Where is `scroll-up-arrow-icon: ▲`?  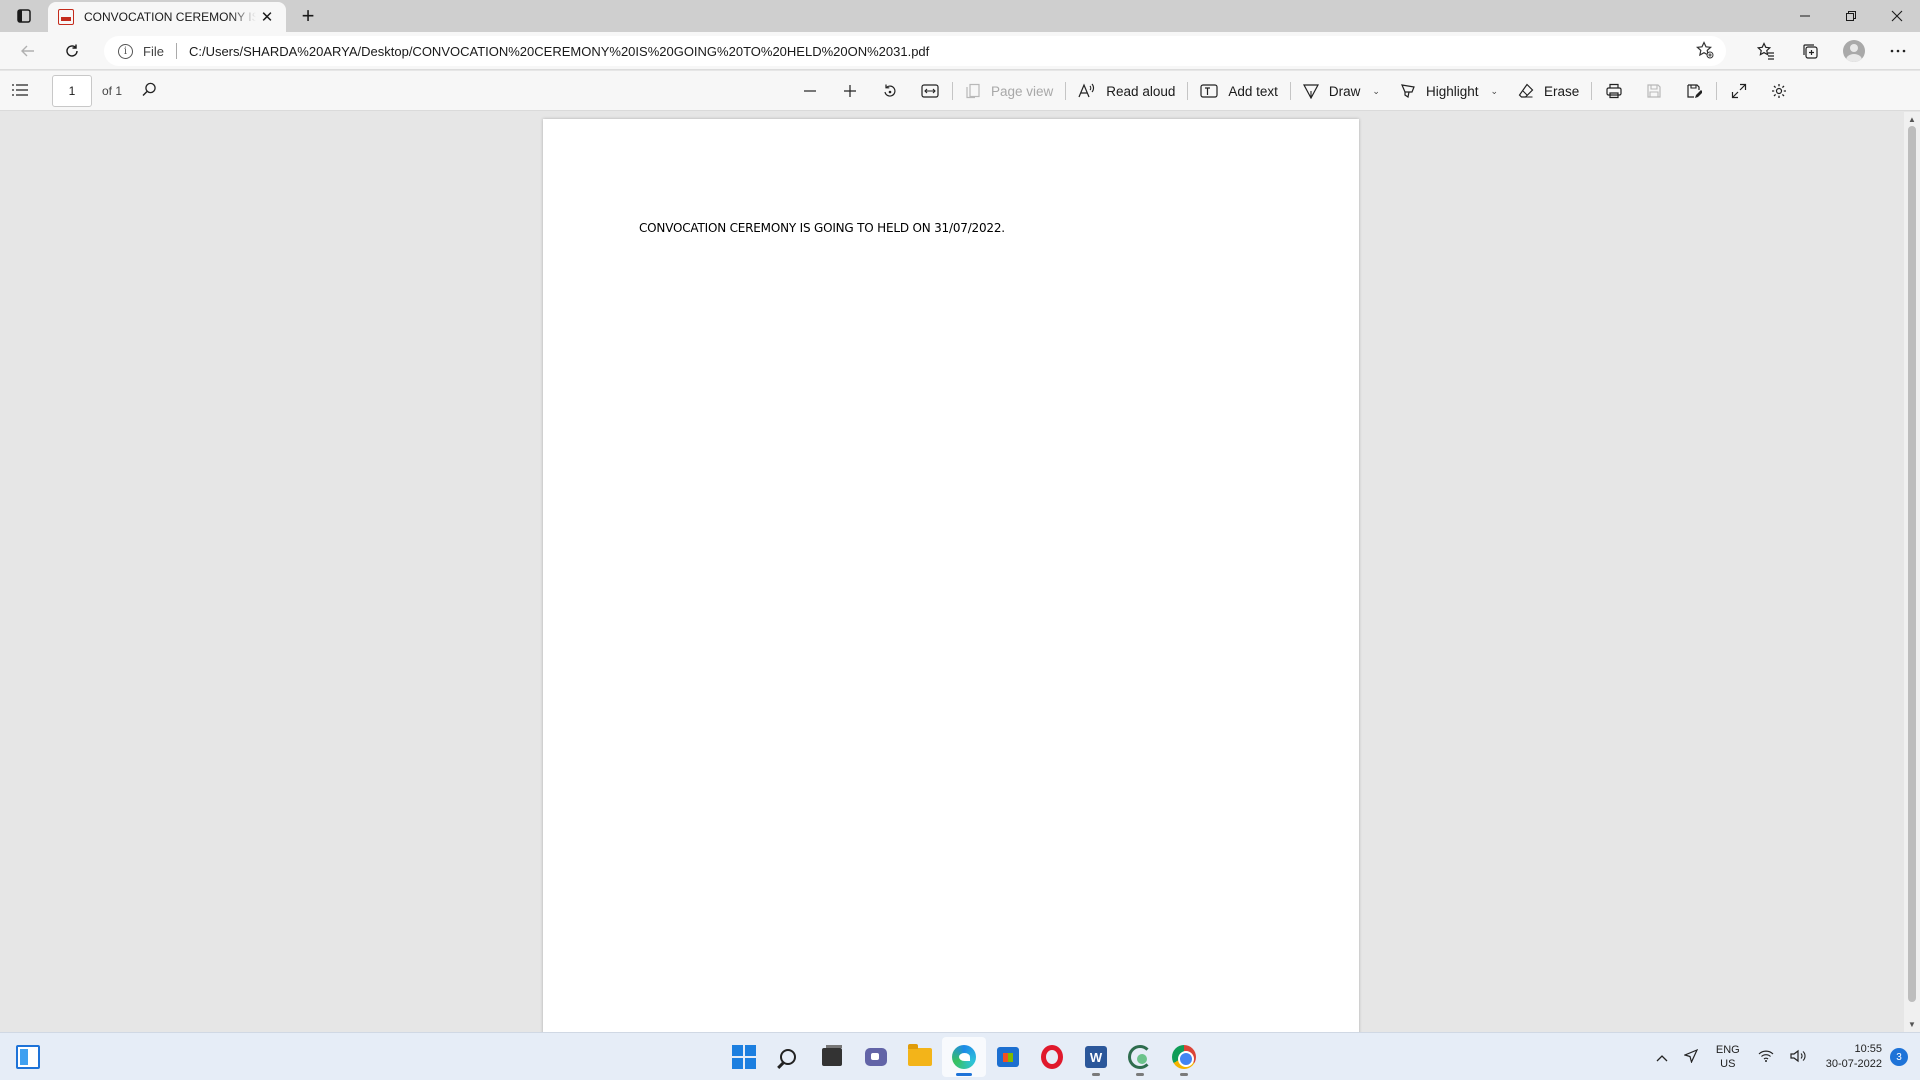 scroll-up-arrow-icon: ▲ is located at coordinates (1912, 119).